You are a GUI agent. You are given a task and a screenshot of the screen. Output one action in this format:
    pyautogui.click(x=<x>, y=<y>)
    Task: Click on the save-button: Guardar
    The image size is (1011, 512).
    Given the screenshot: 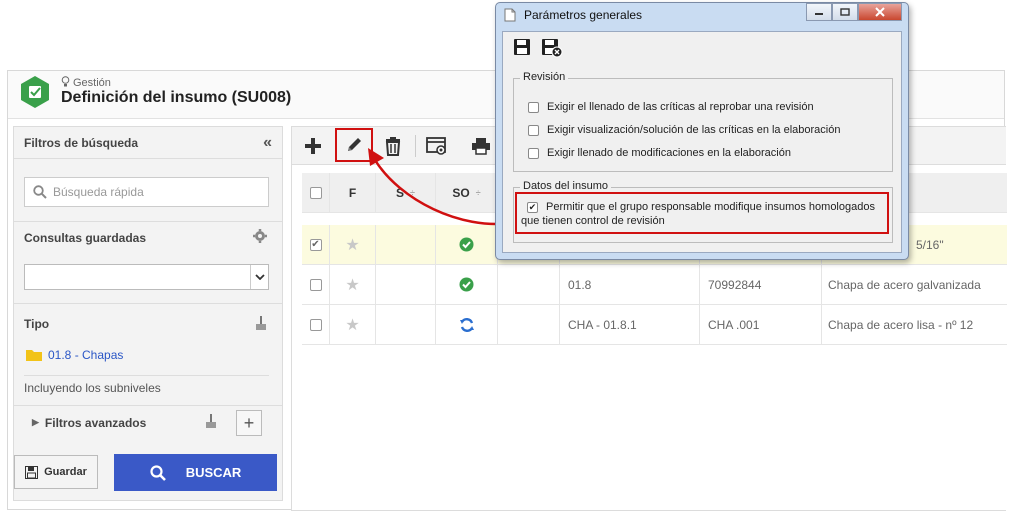 What is the action you would take?
    pyautogui.click(x=56, y=472)
    